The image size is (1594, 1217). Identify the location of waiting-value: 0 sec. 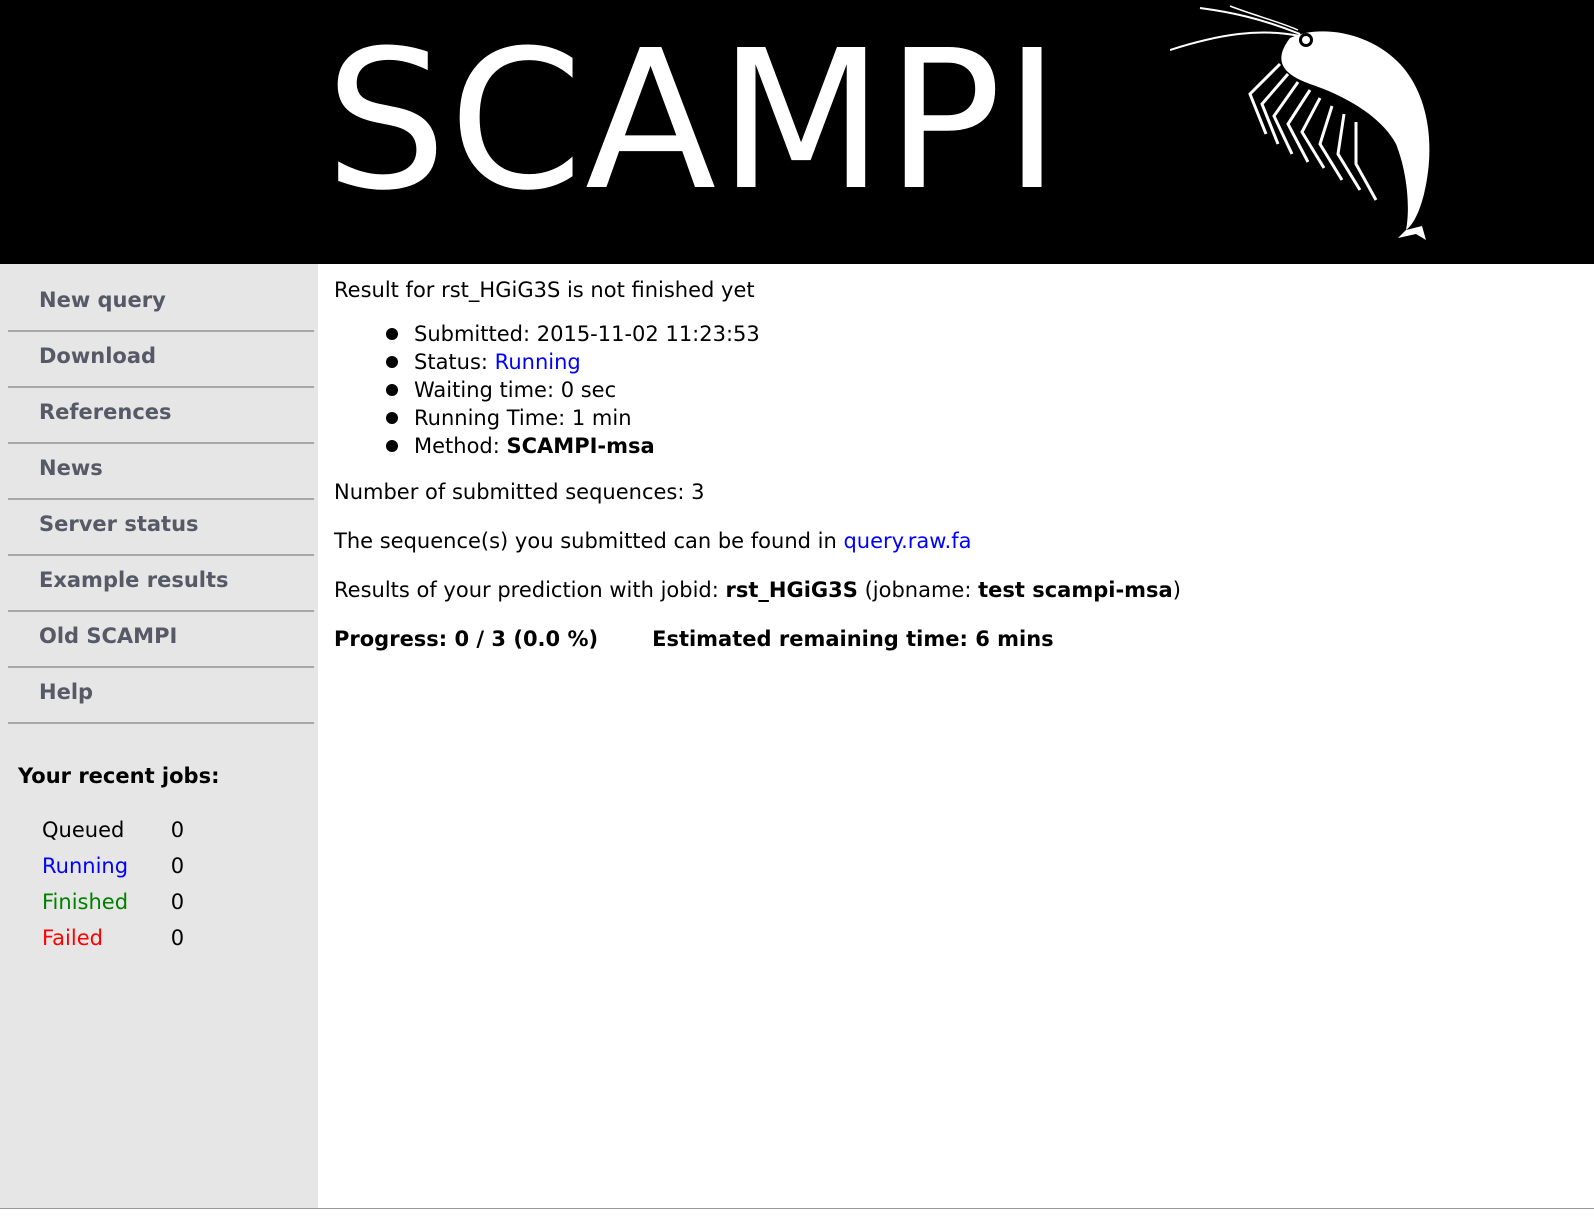
(588, 390).